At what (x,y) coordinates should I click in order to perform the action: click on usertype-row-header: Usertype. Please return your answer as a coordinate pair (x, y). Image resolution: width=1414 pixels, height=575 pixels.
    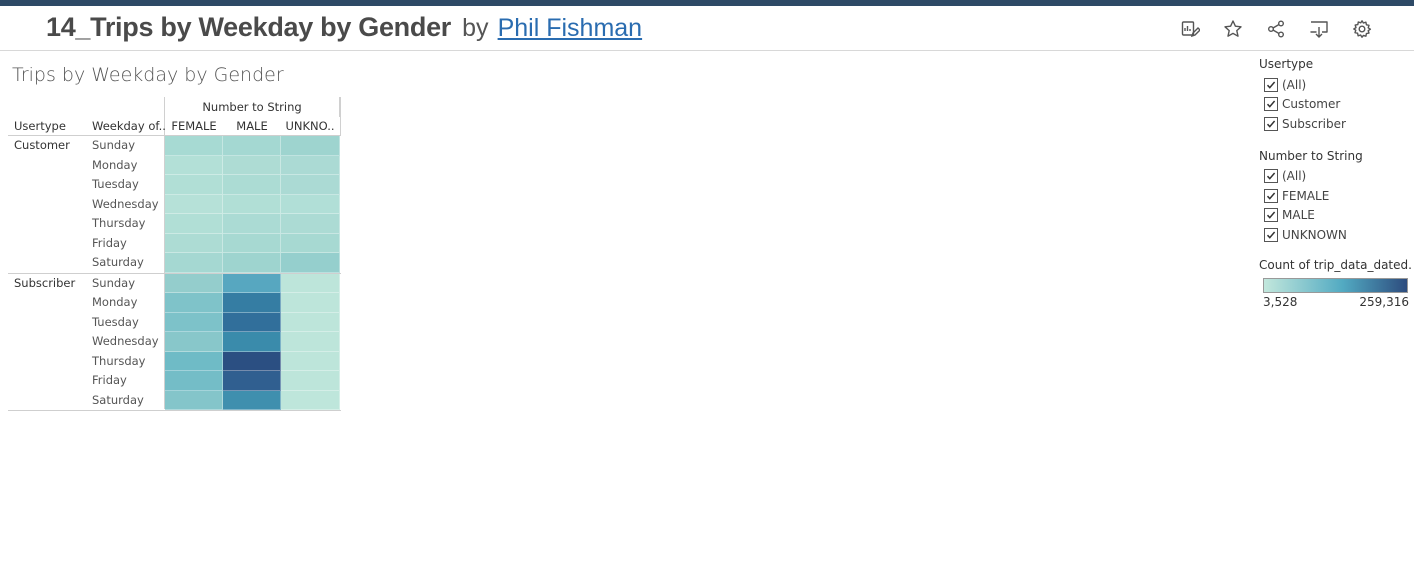
    Looking at the image, I should click on (52, 126).